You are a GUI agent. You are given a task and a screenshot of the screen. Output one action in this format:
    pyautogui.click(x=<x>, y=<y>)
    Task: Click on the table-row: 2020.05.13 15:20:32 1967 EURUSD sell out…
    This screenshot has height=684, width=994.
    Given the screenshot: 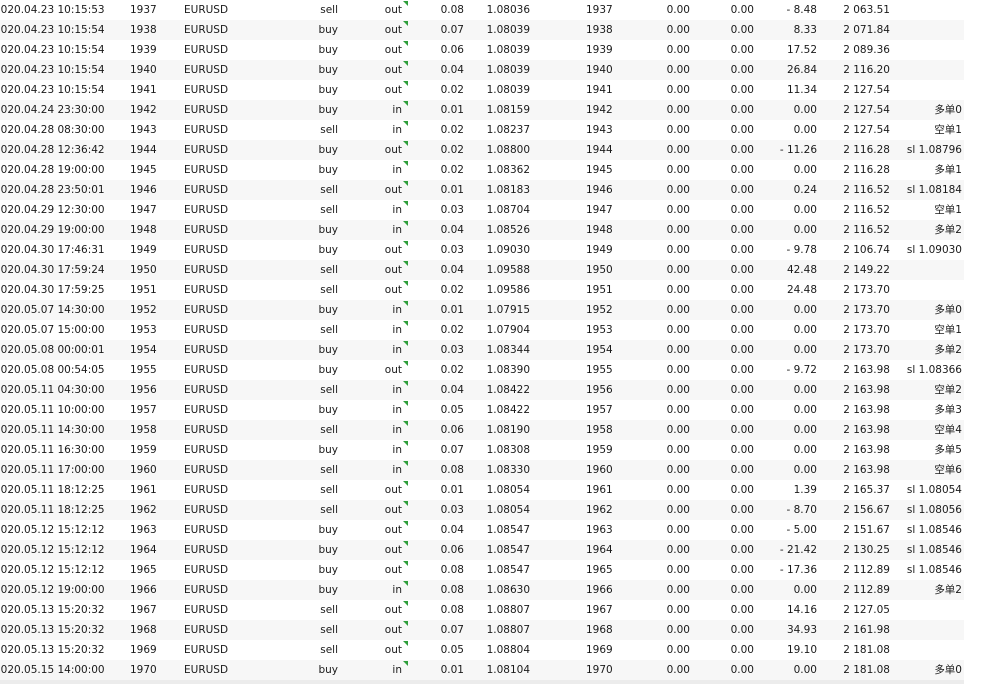 What is the action you would take?
    pyautogui.click(x=482, y=610)
    